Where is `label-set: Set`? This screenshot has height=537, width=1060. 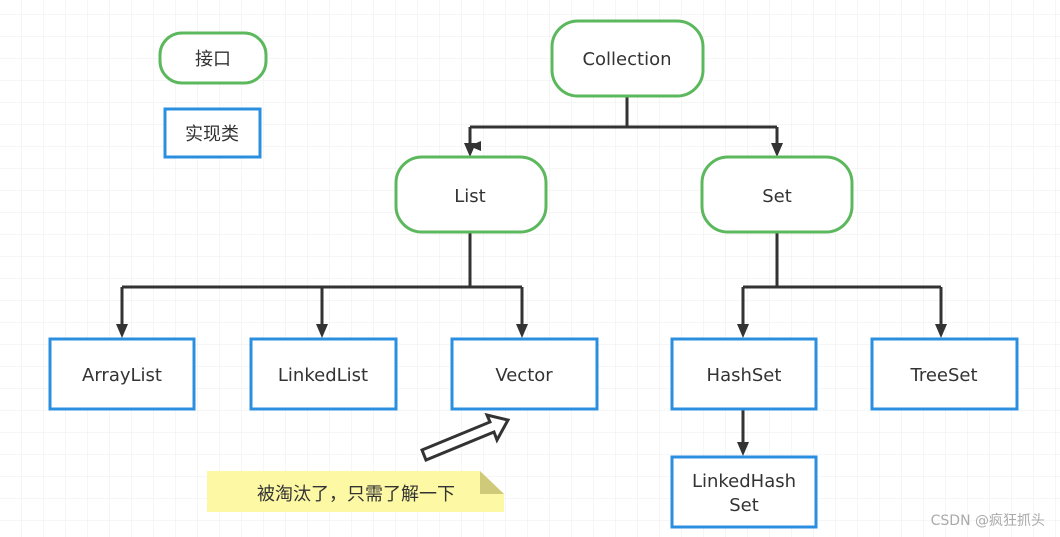
label-set: Set is located at coordinates (777, 196).